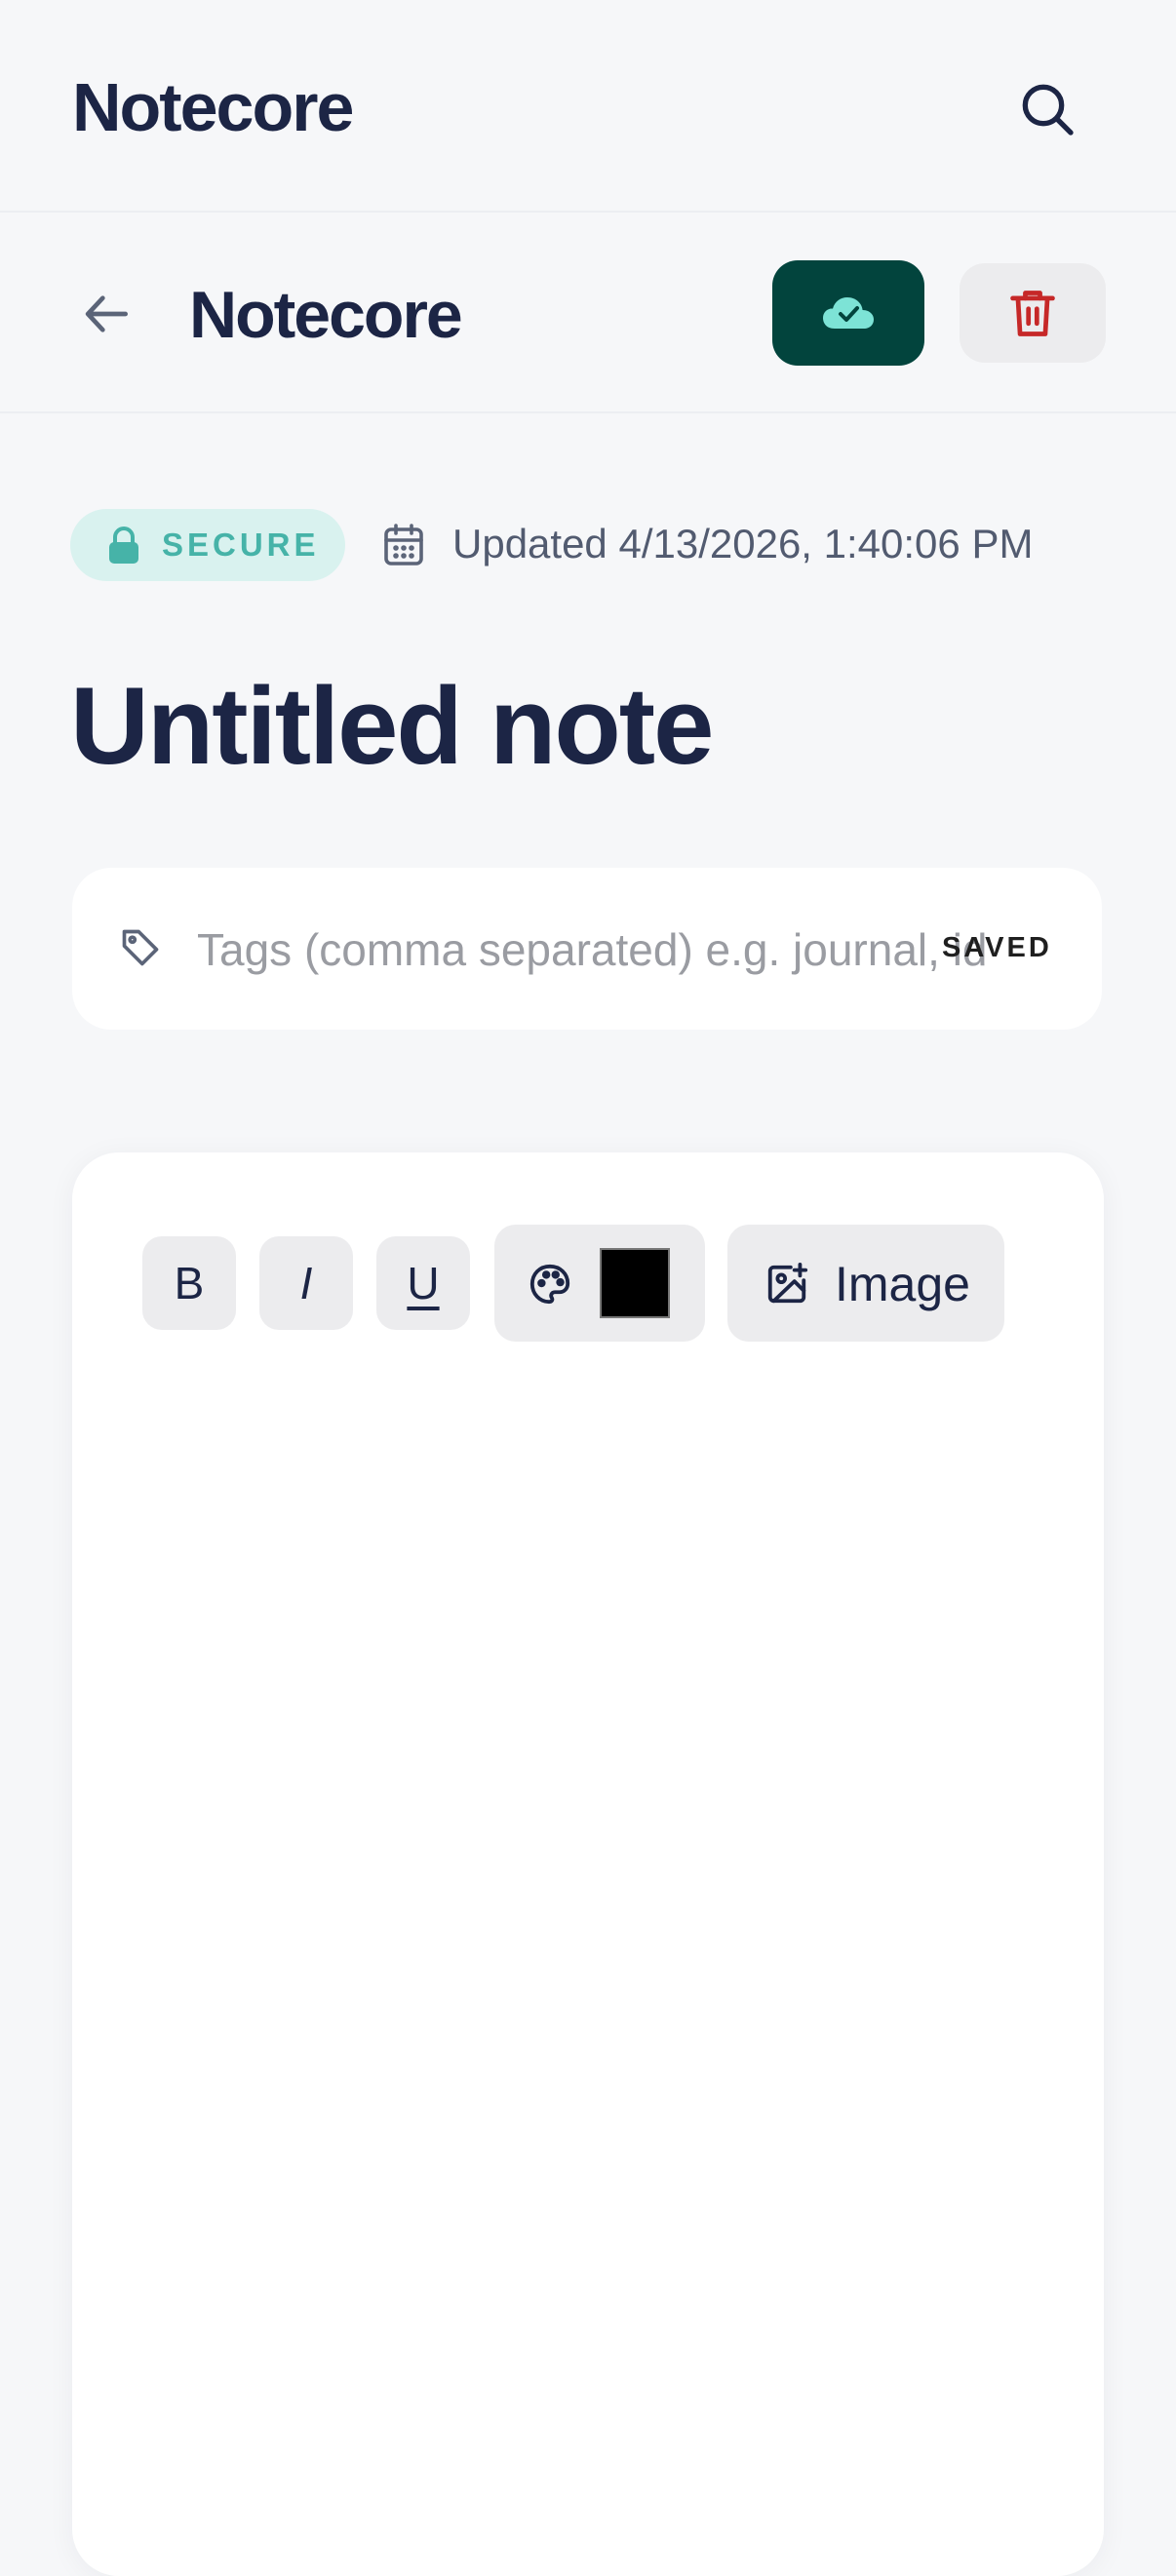  Describe the element at coordinates (403, 545) in the screenshot. I see `calendar-icon` at that location.